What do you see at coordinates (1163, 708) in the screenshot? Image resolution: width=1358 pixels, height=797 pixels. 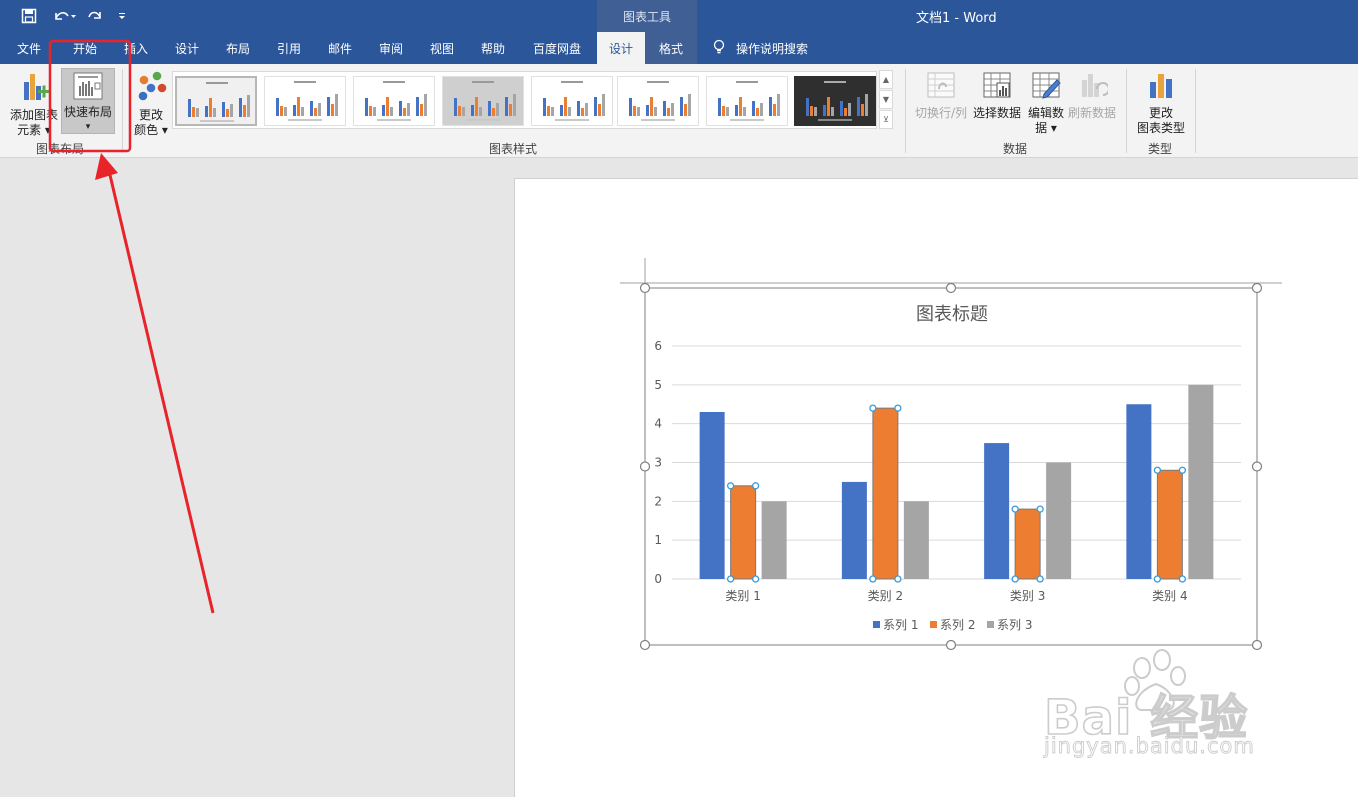 I see `baidu-jingyan-watermark: Bai 经验 jingyan.baidu.com` at bounding box center [1163, 708].